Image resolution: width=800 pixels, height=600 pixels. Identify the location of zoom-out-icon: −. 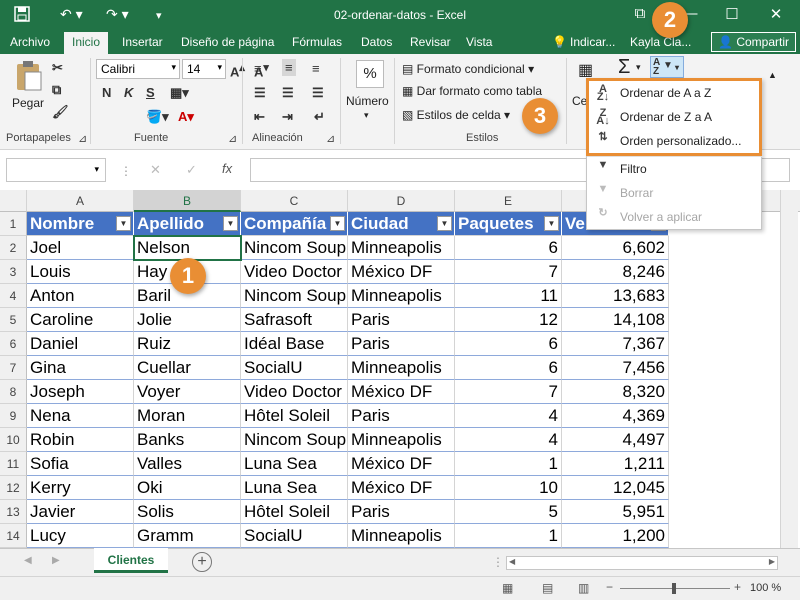
(609, 587).